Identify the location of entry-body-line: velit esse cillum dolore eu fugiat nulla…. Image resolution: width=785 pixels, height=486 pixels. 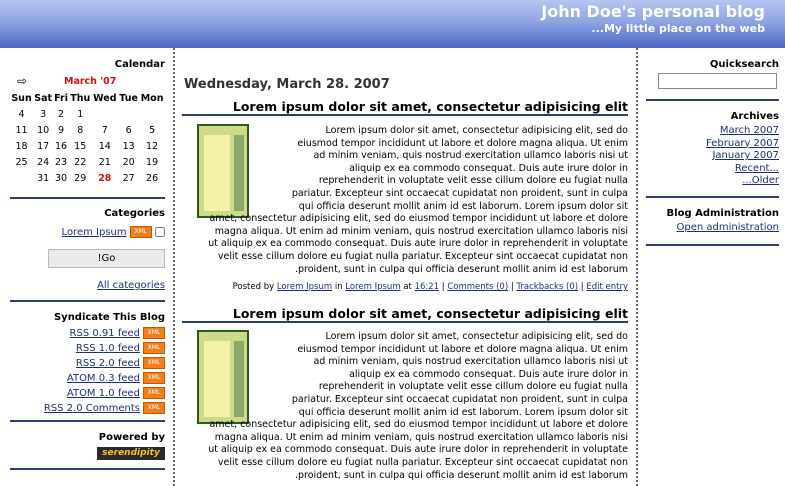
(422, 462).